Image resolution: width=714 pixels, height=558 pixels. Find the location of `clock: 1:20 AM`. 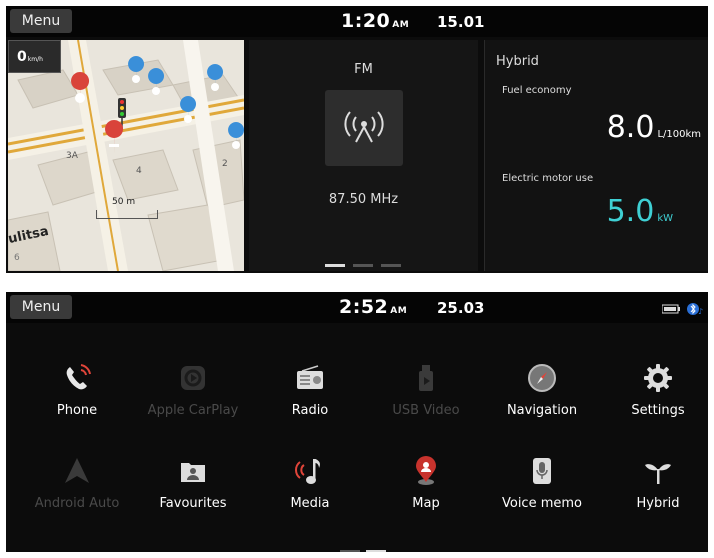

clock: 1:20 AM is located at coordinates (375, 21).